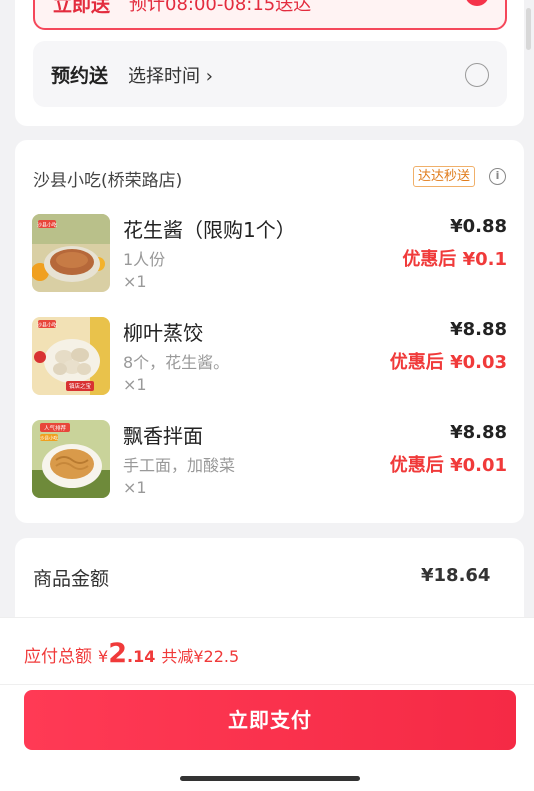 The height and width of the screenshot is (791, 534). What do you see at coordinates (108, 181) in the screenshot?
I see `store-name: 沙县小吃(桥荣路店)` at bounding box center [108, 181].